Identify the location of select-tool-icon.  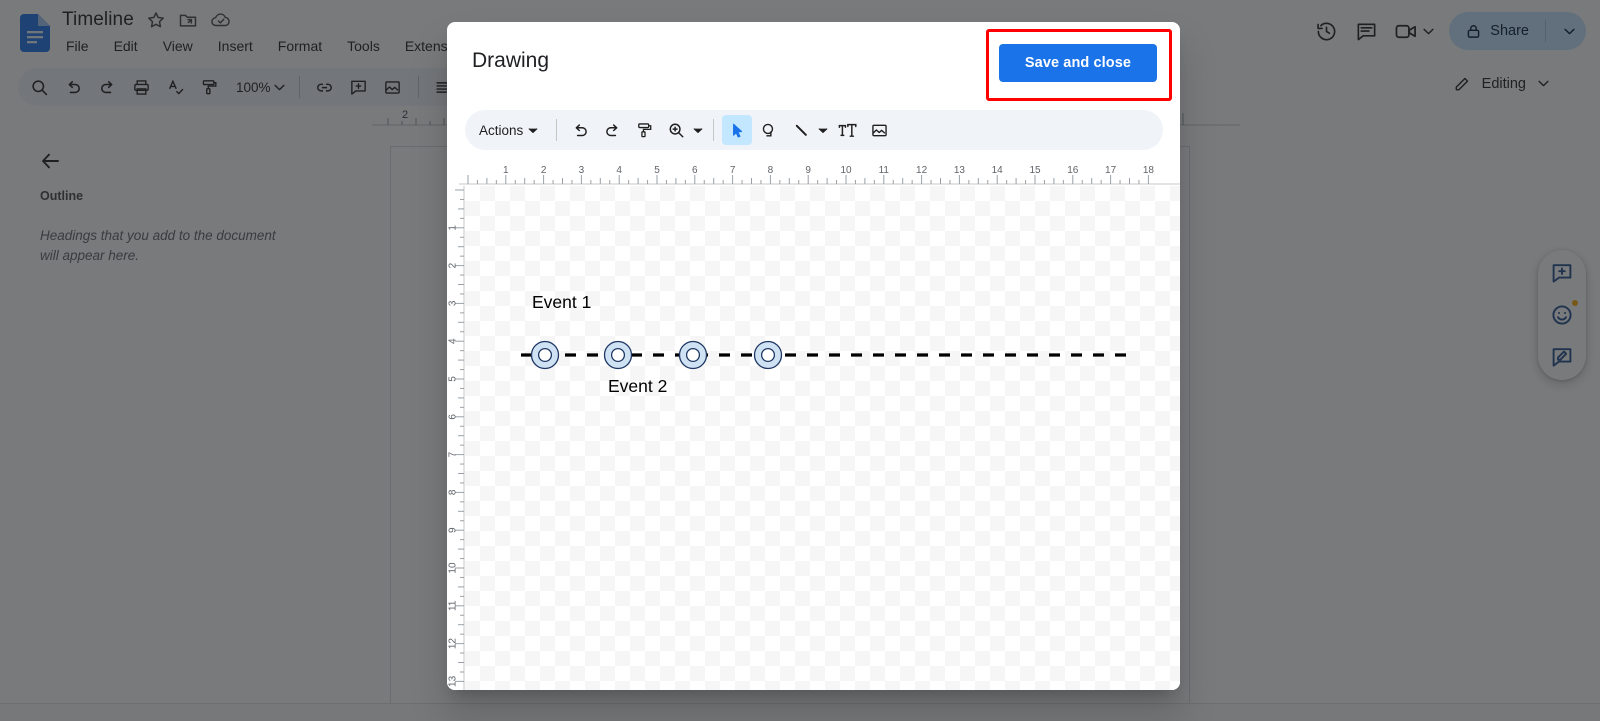
(737, 130).